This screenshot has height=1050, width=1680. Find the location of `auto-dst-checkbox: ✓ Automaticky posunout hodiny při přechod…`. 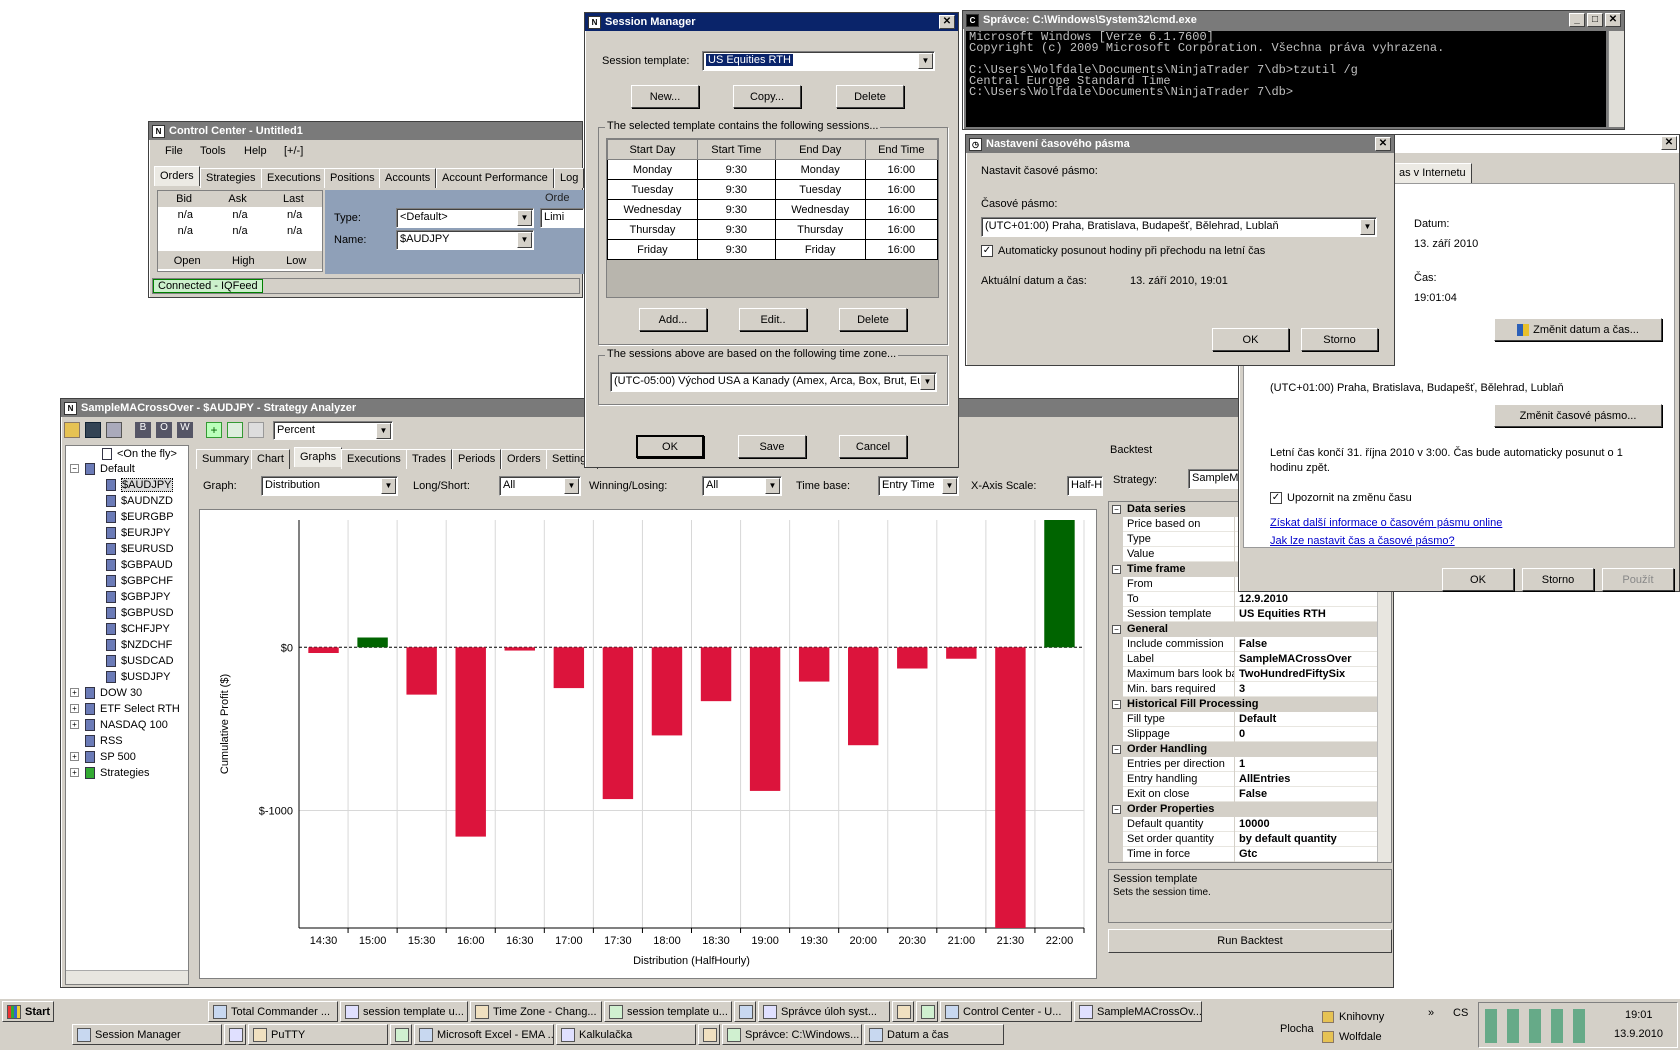

auto-dst-checkbox: ✓ Automaticky posunout hodiny při přechod… is located at coordinates (1123, 251).